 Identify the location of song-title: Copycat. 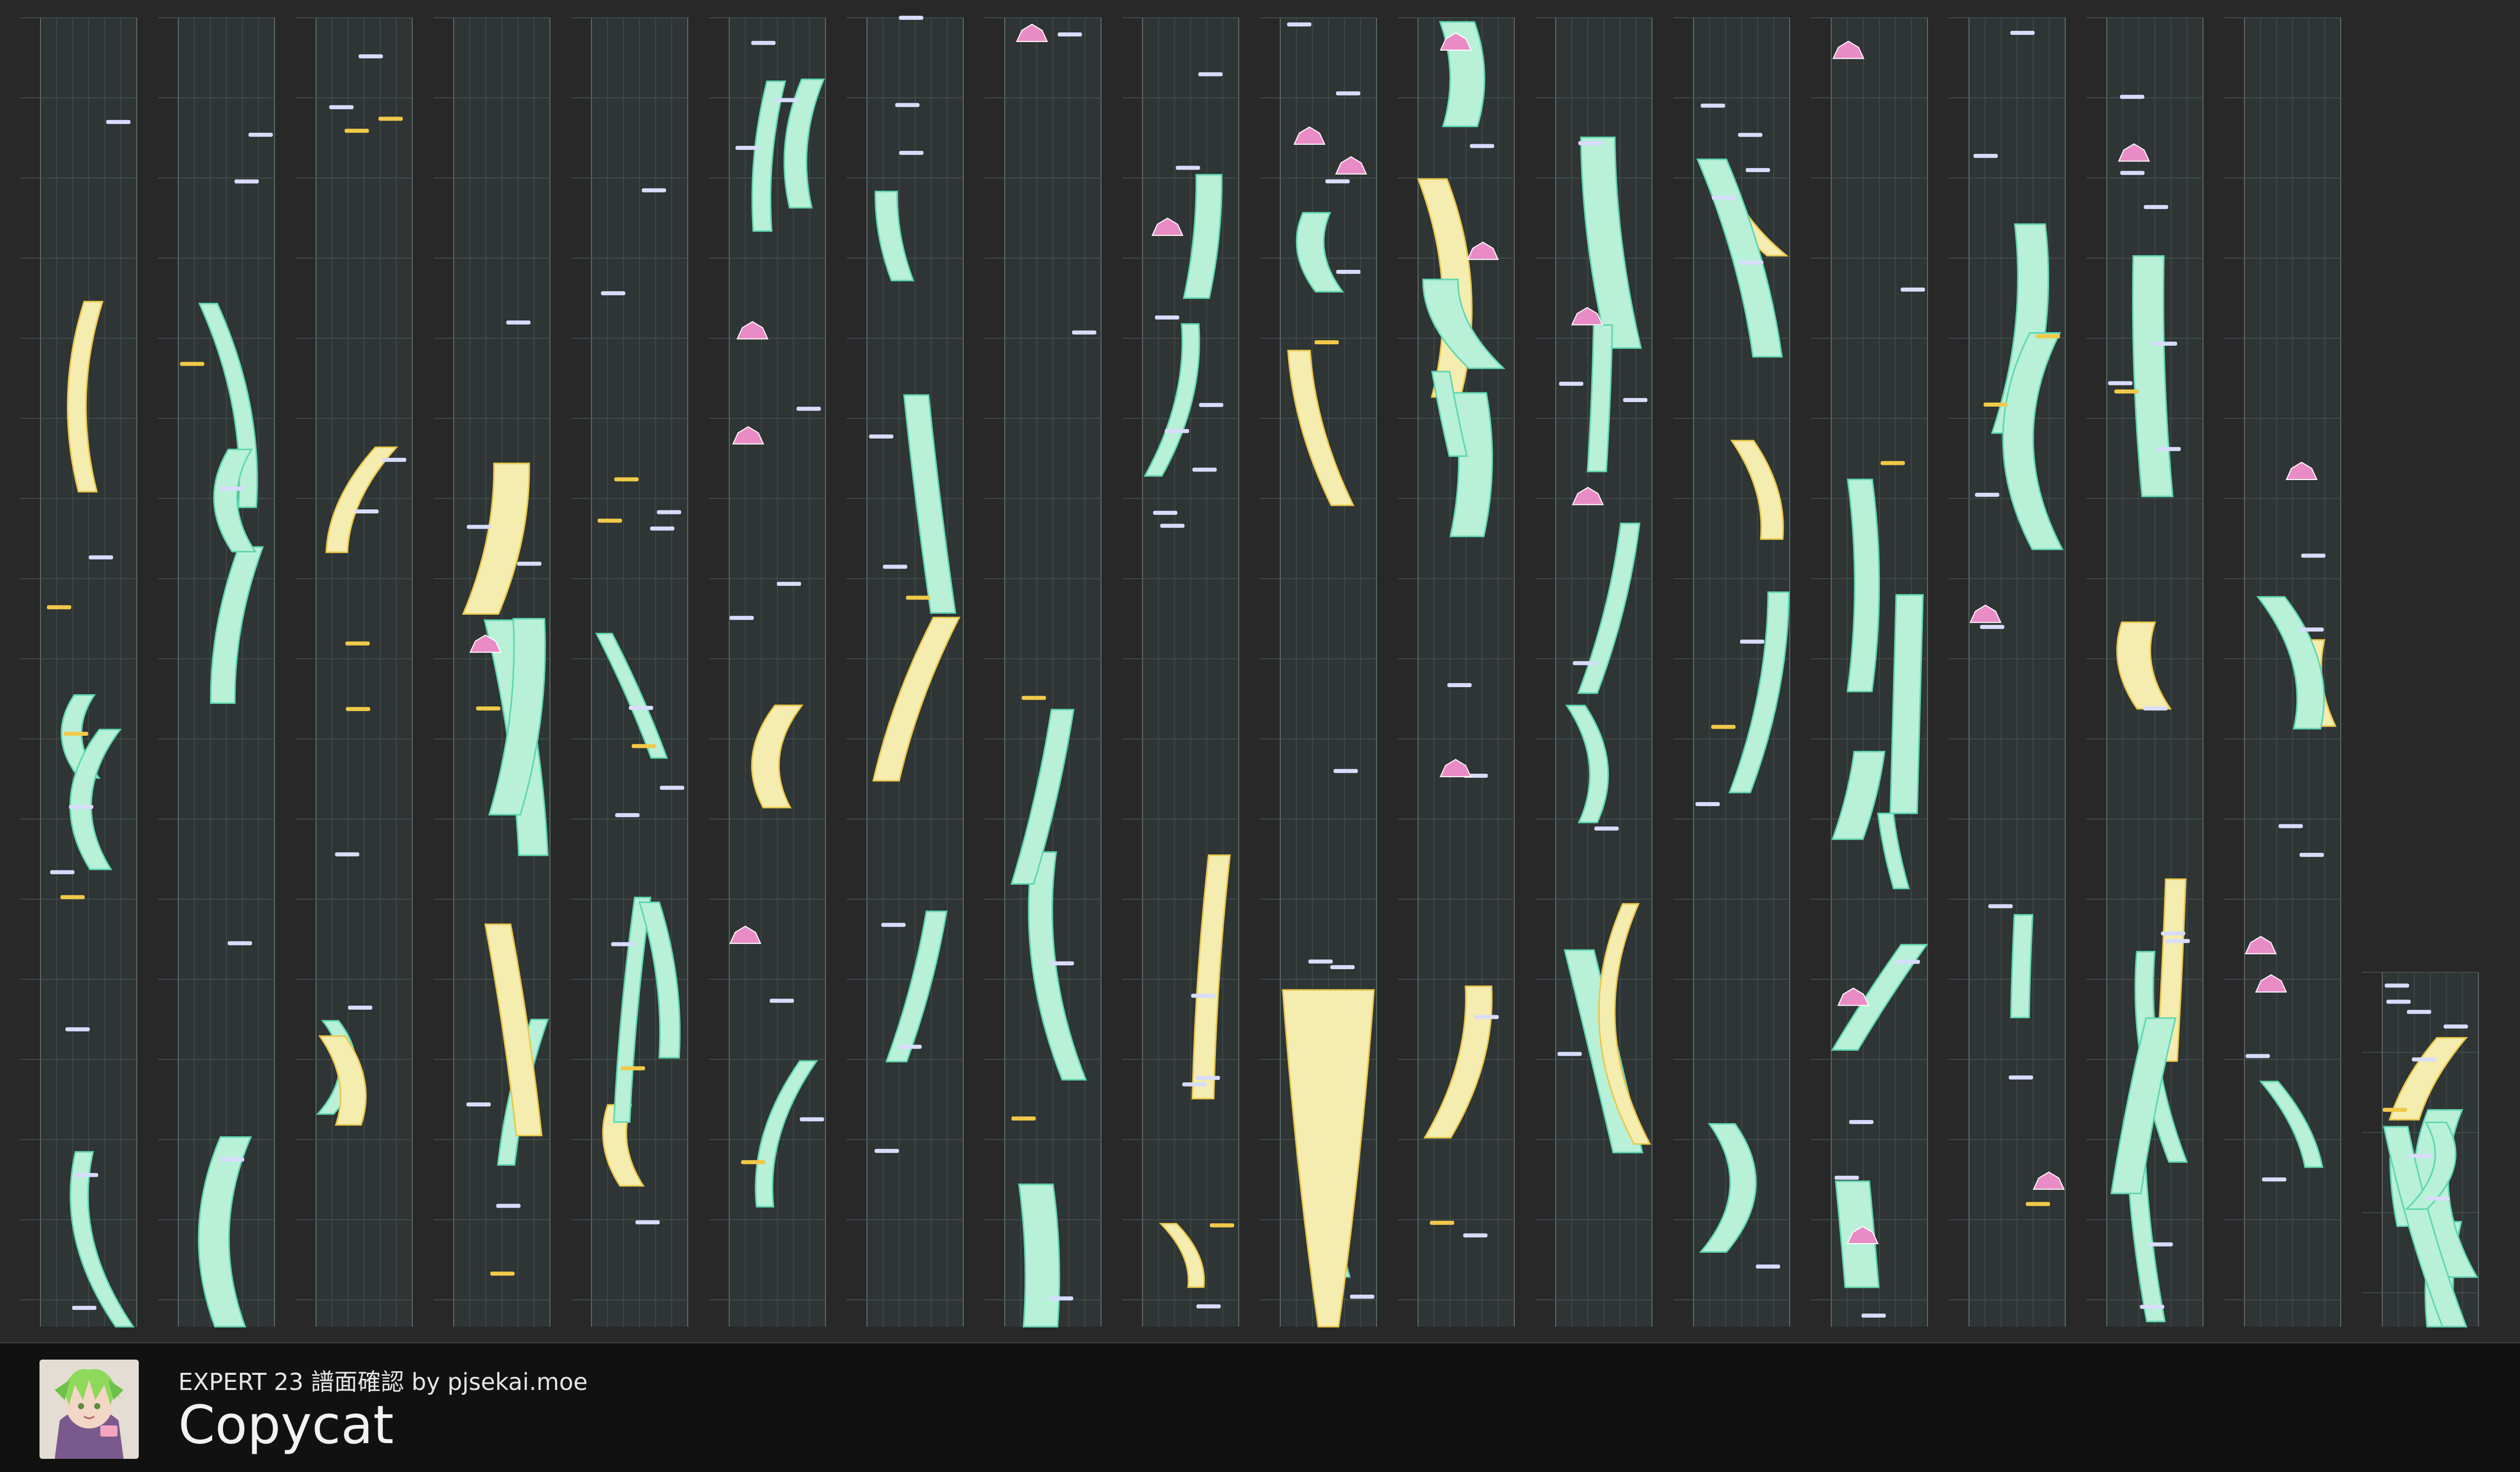
(286, 1425).